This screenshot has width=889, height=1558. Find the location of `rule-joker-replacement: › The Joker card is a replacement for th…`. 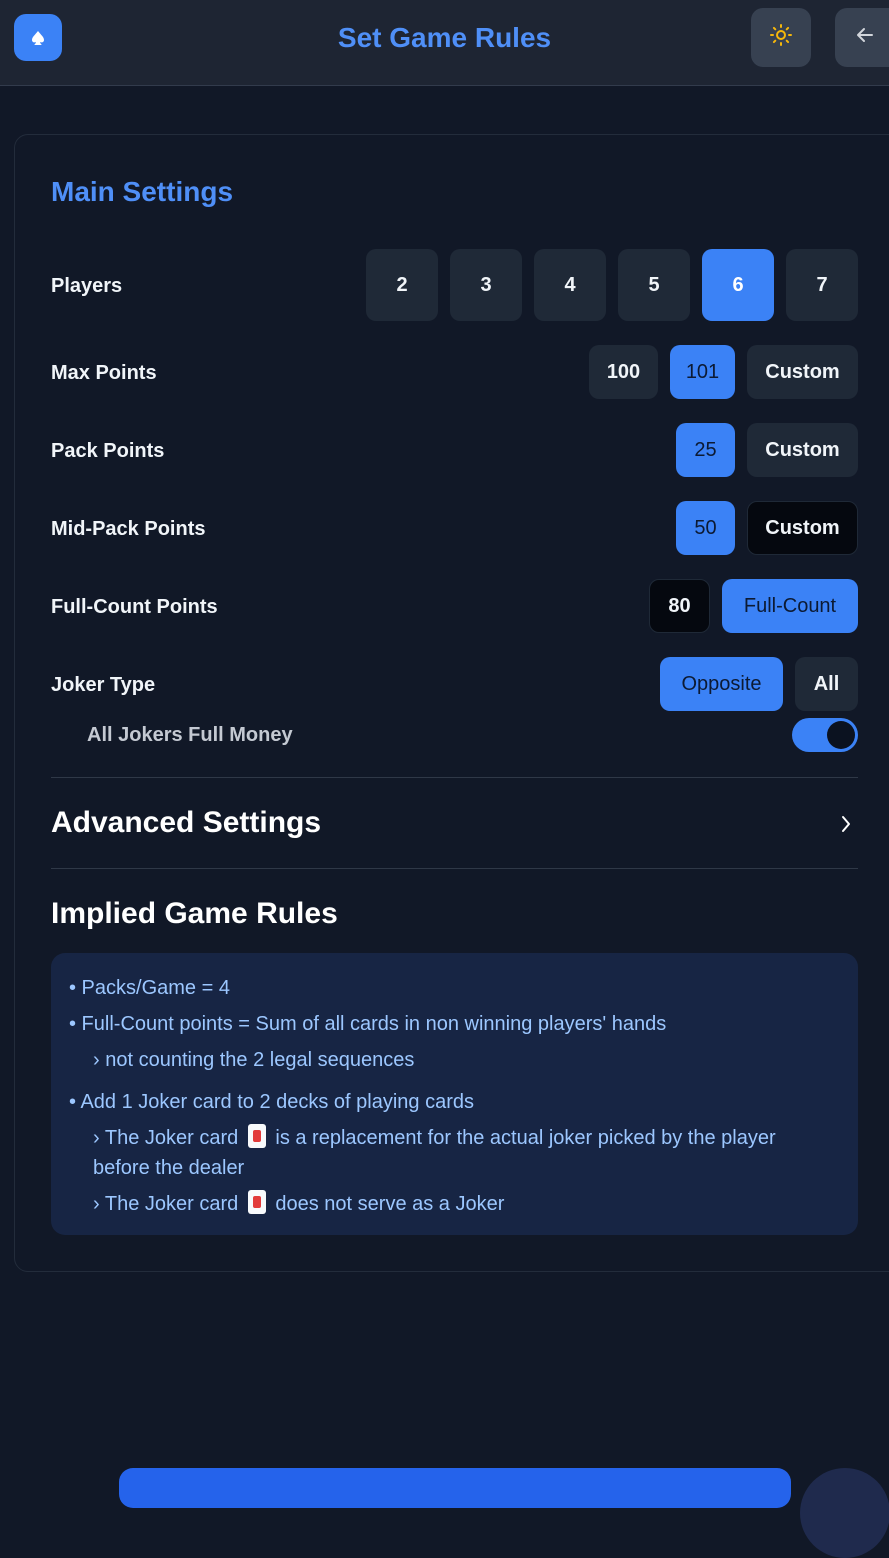

rule-joker-replacement: › The Joker card is a replacement for th… is located at coordinates (463, 1153).